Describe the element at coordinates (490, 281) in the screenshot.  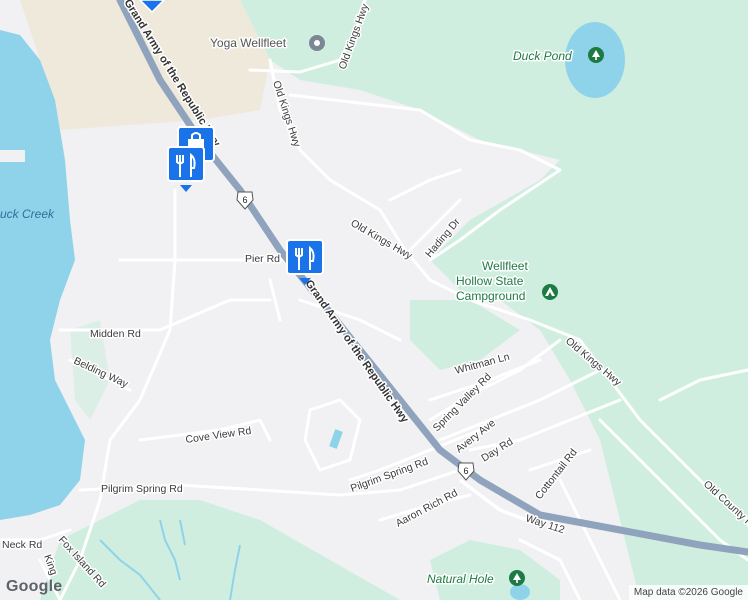
I see `poi-label-campground-2: Hollow State` at that location.